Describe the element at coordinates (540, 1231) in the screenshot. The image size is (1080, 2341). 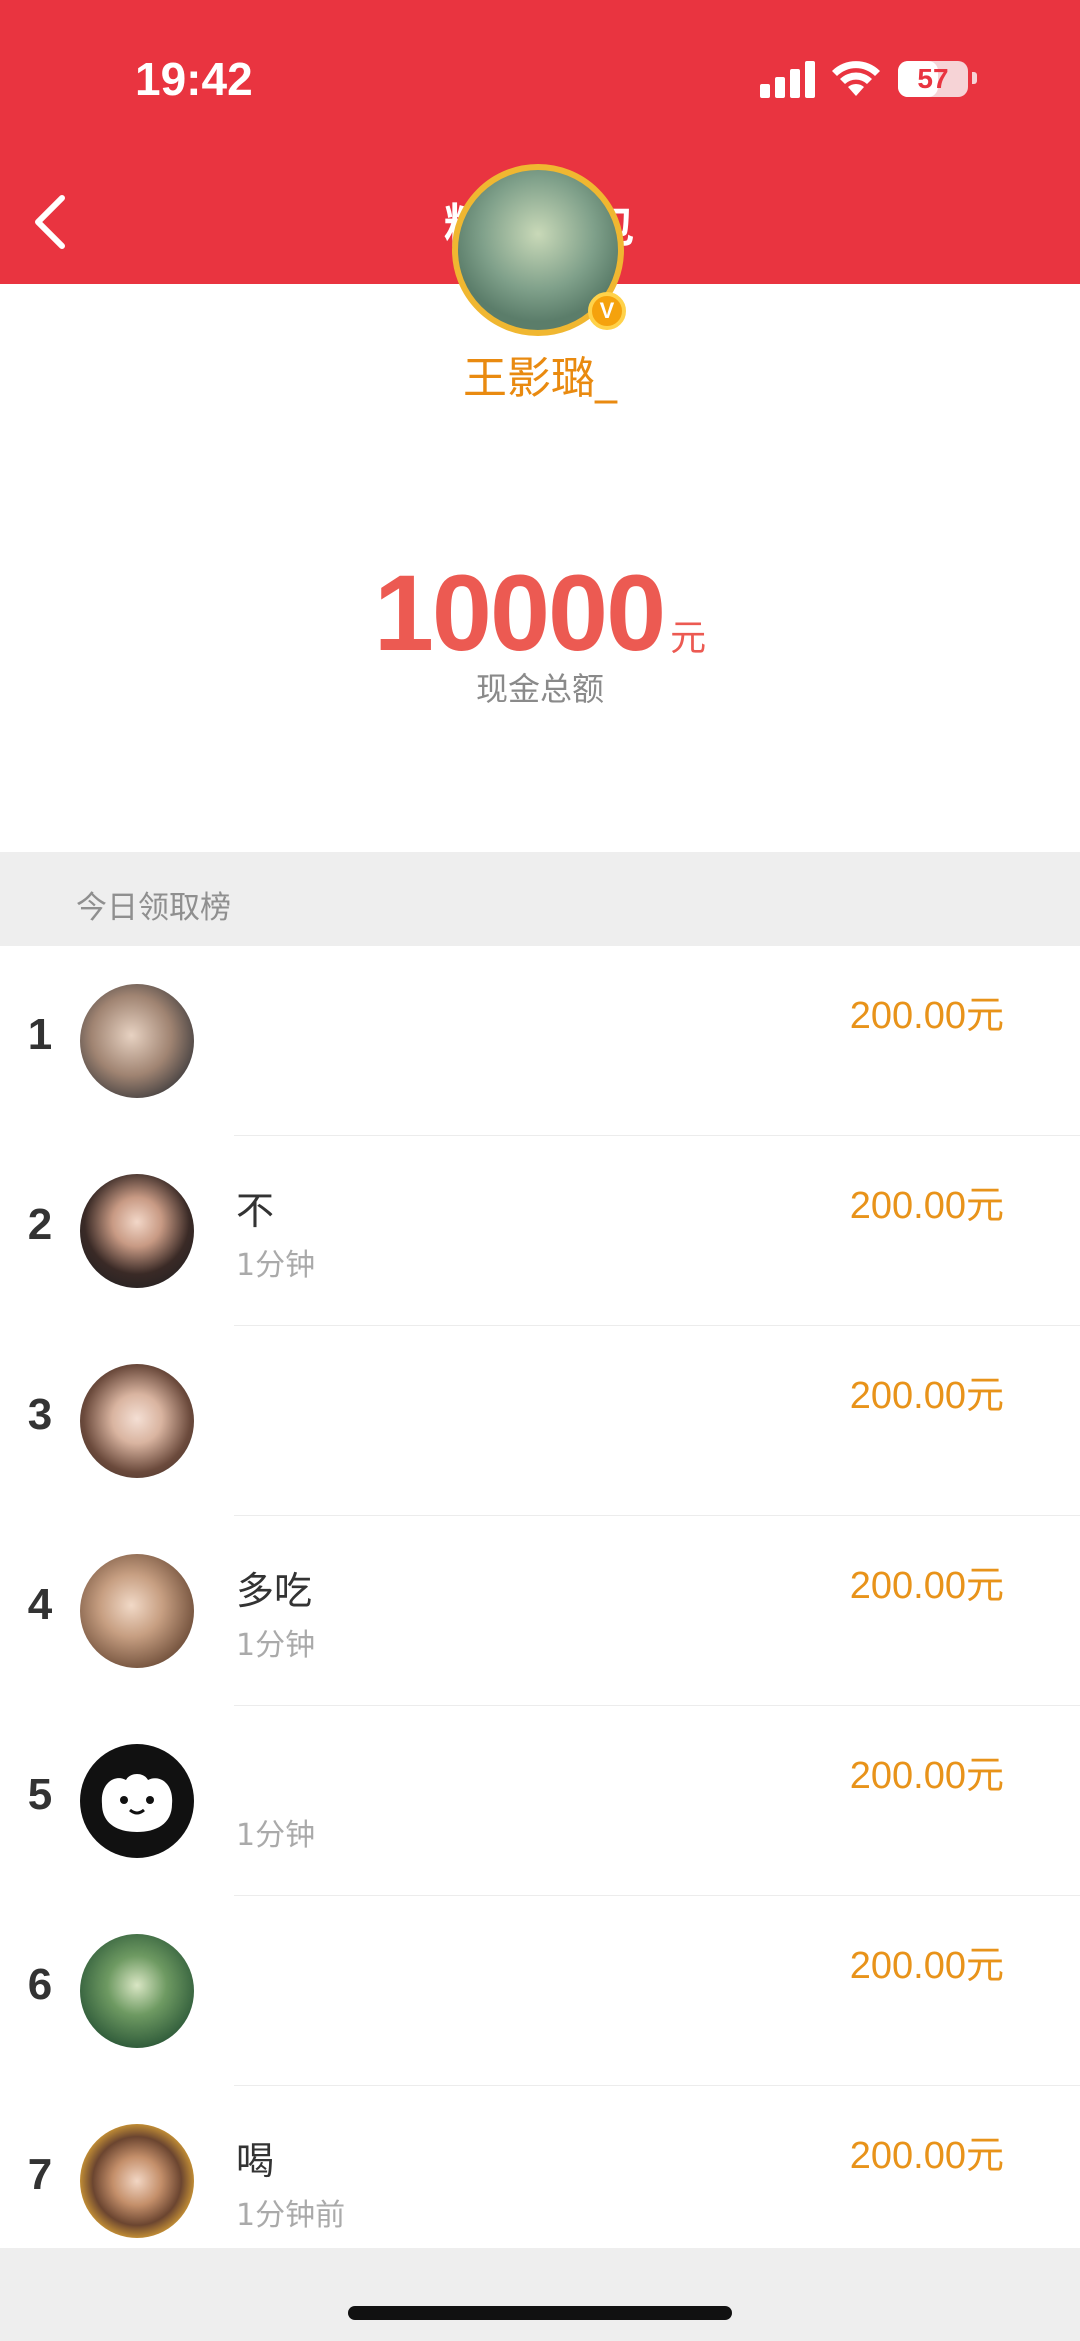
I see `ranking-row: 2 不 1分钟 200.00元` at that location.